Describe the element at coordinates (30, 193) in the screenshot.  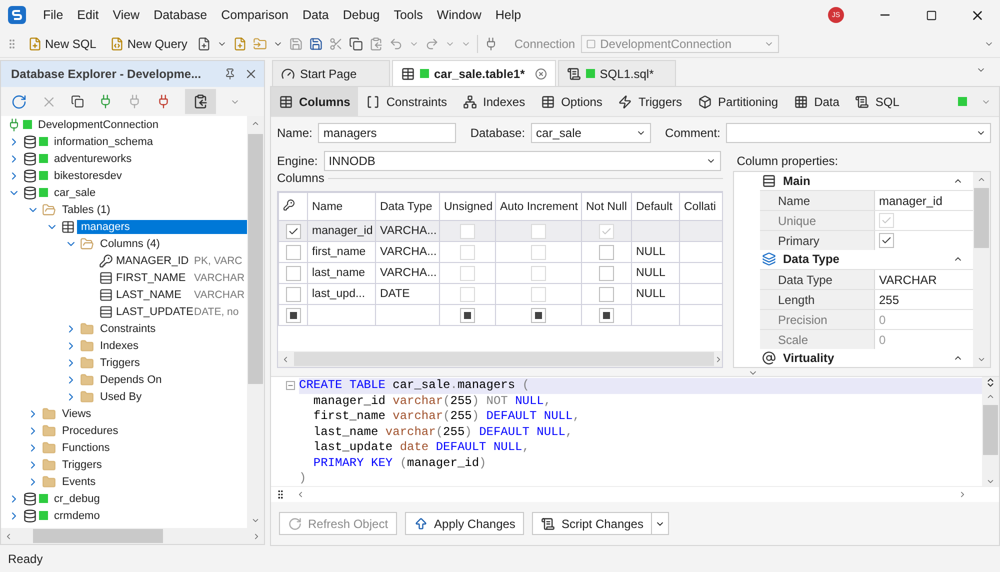
I see `database-icon` at that location.